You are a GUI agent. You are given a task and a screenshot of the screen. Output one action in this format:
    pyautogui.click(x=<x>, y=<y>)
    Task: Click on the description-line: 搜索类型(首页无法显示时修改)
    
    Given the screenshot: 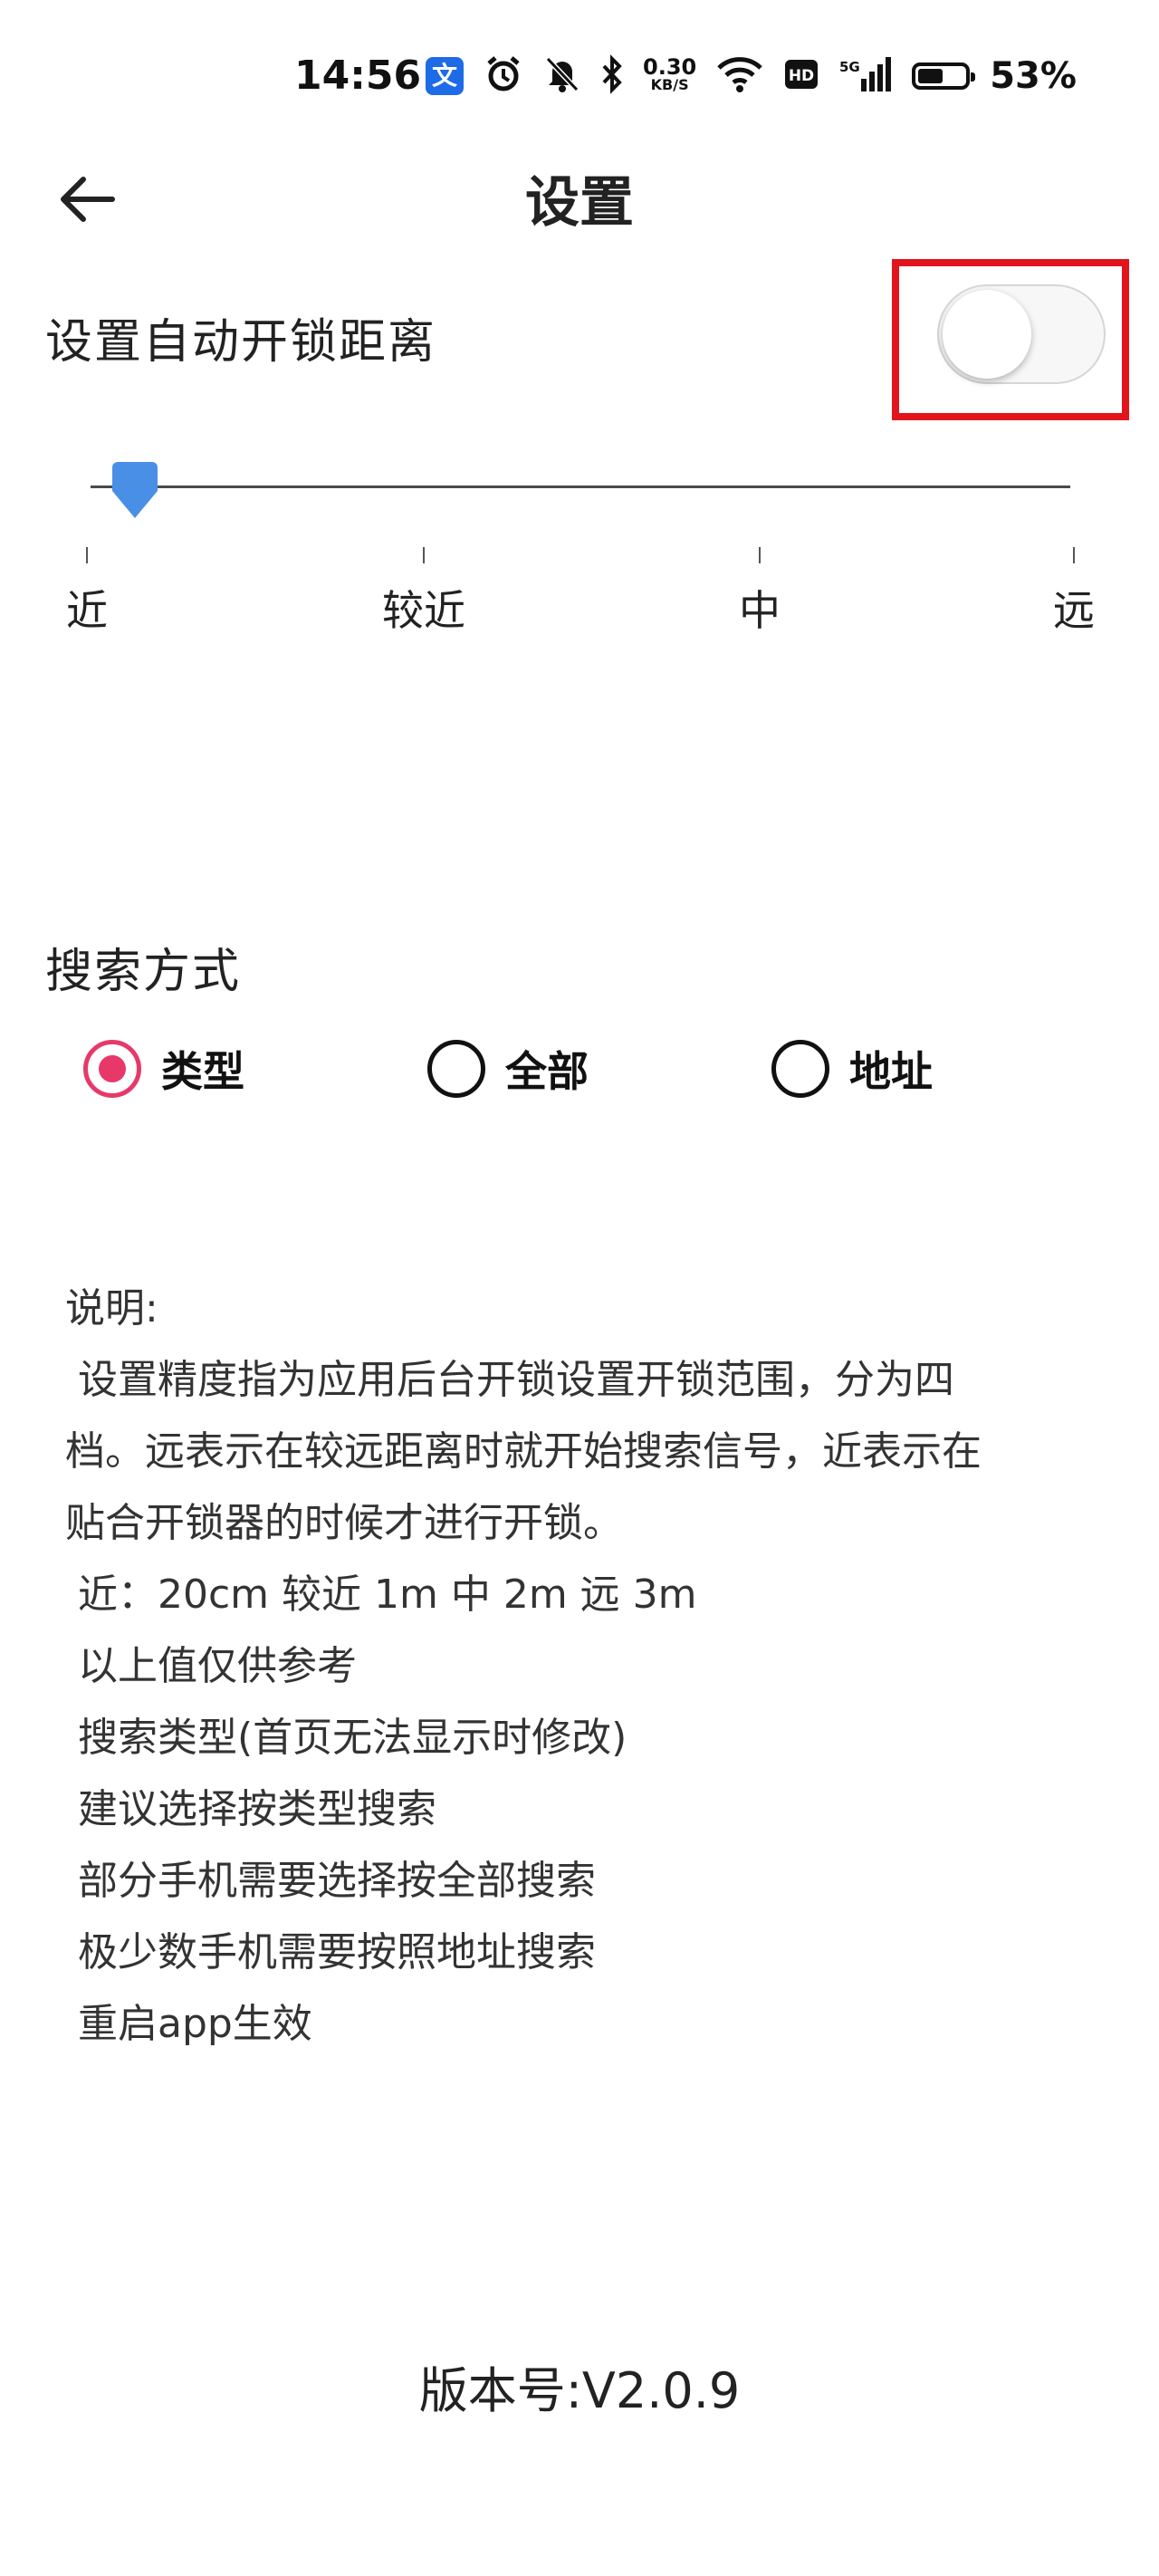 What is the action you would take?
    pyautogui.click(x=346, y=1738)
    